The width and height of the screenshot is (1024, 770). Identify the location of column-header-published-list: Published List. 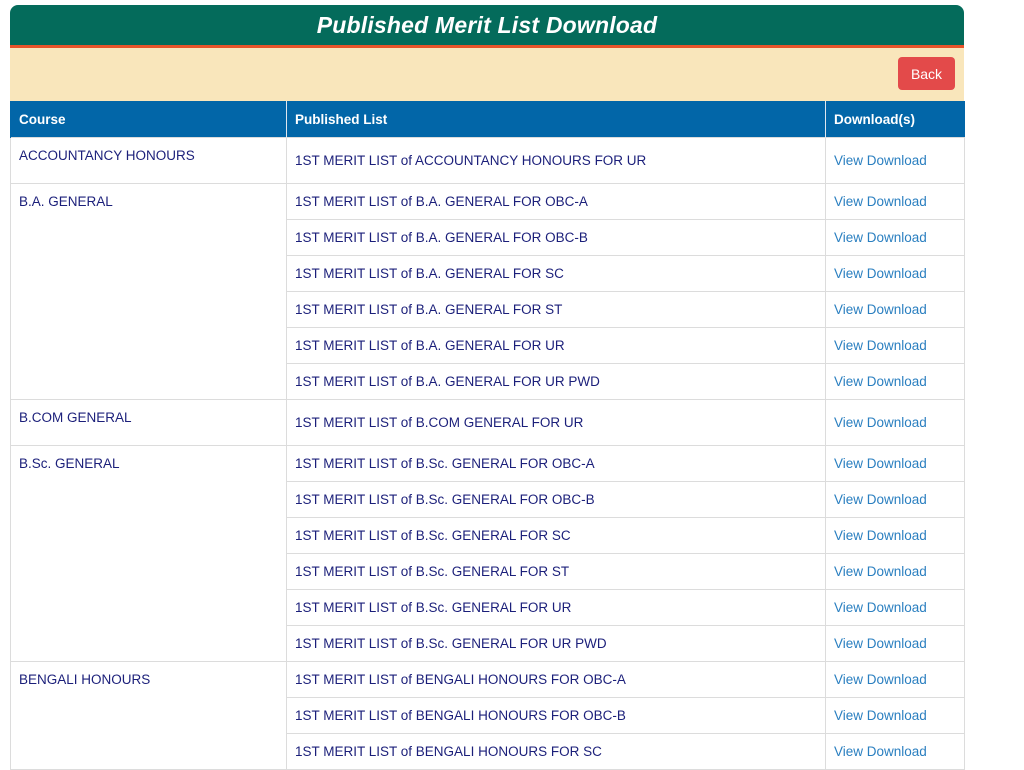
(556, 119).